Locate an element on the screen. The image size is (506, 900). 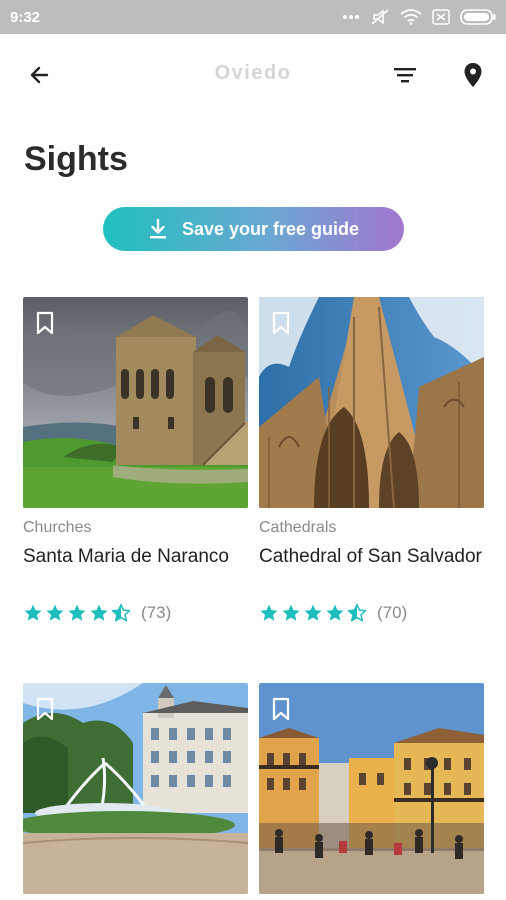
save-guide-button: Save your free guide is located at coordinates (253, 229).